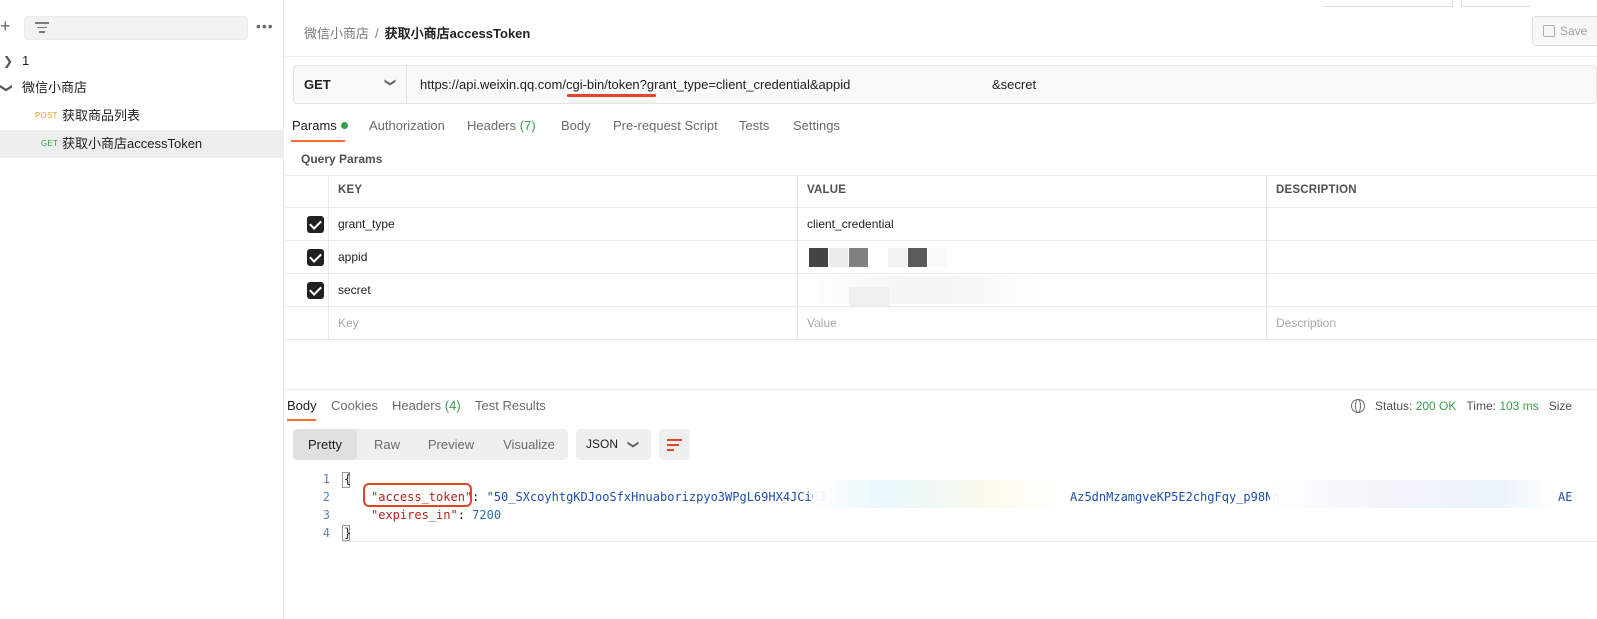  I want to click on key-cell: appid, so click(563, 257).